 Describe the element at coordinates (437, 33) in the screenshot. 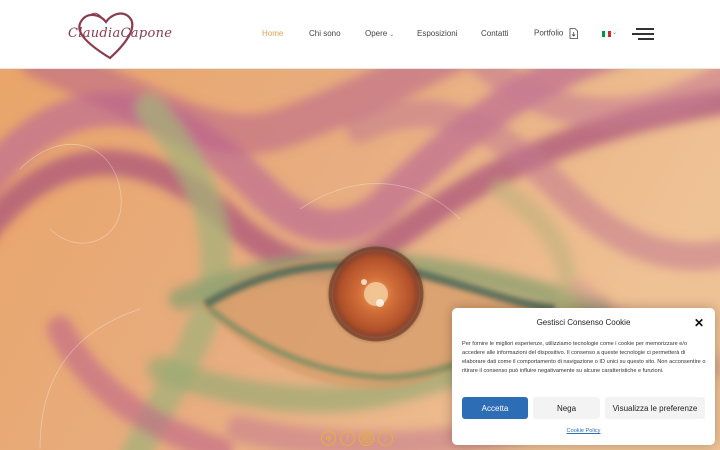

I see `nav-esposizioni: Esposizioni` at that location.